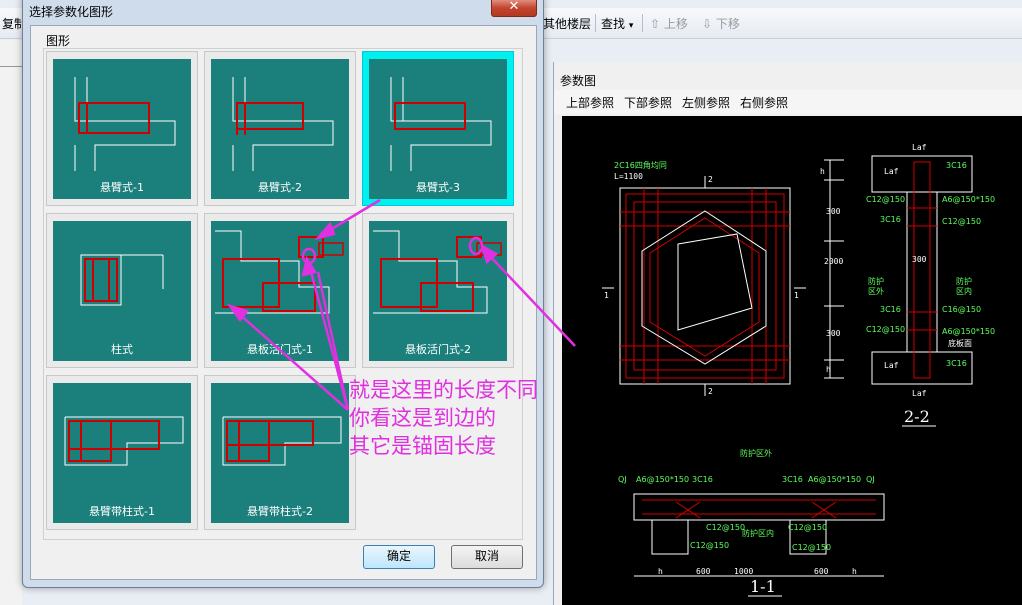 The height and width of the screenshot is (605, 1022). Describe the element at coordinates (578, 81) in the screenshot. I see `param-panel-title: 参数图` at that location.